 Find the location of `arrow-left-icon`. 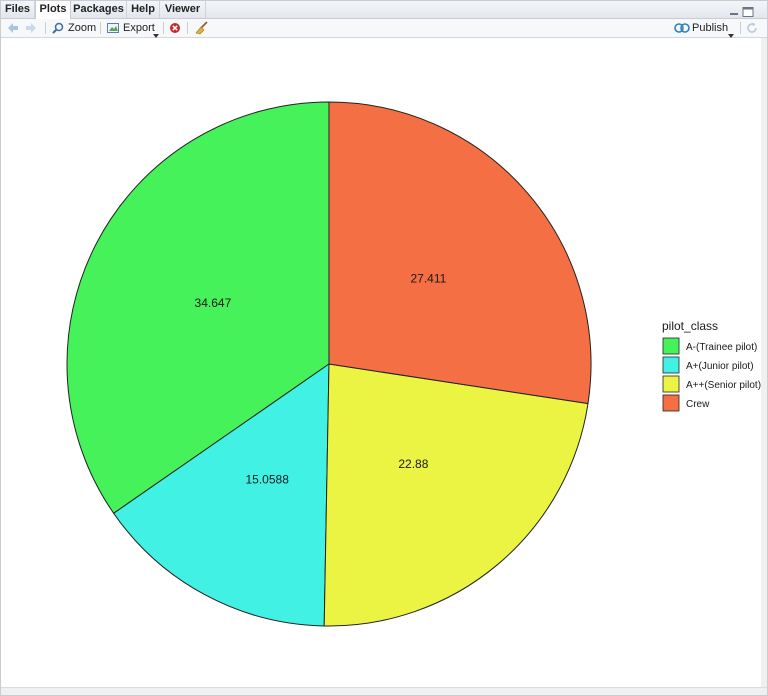

arrow-left-icon is located at coordinates (13, 28).